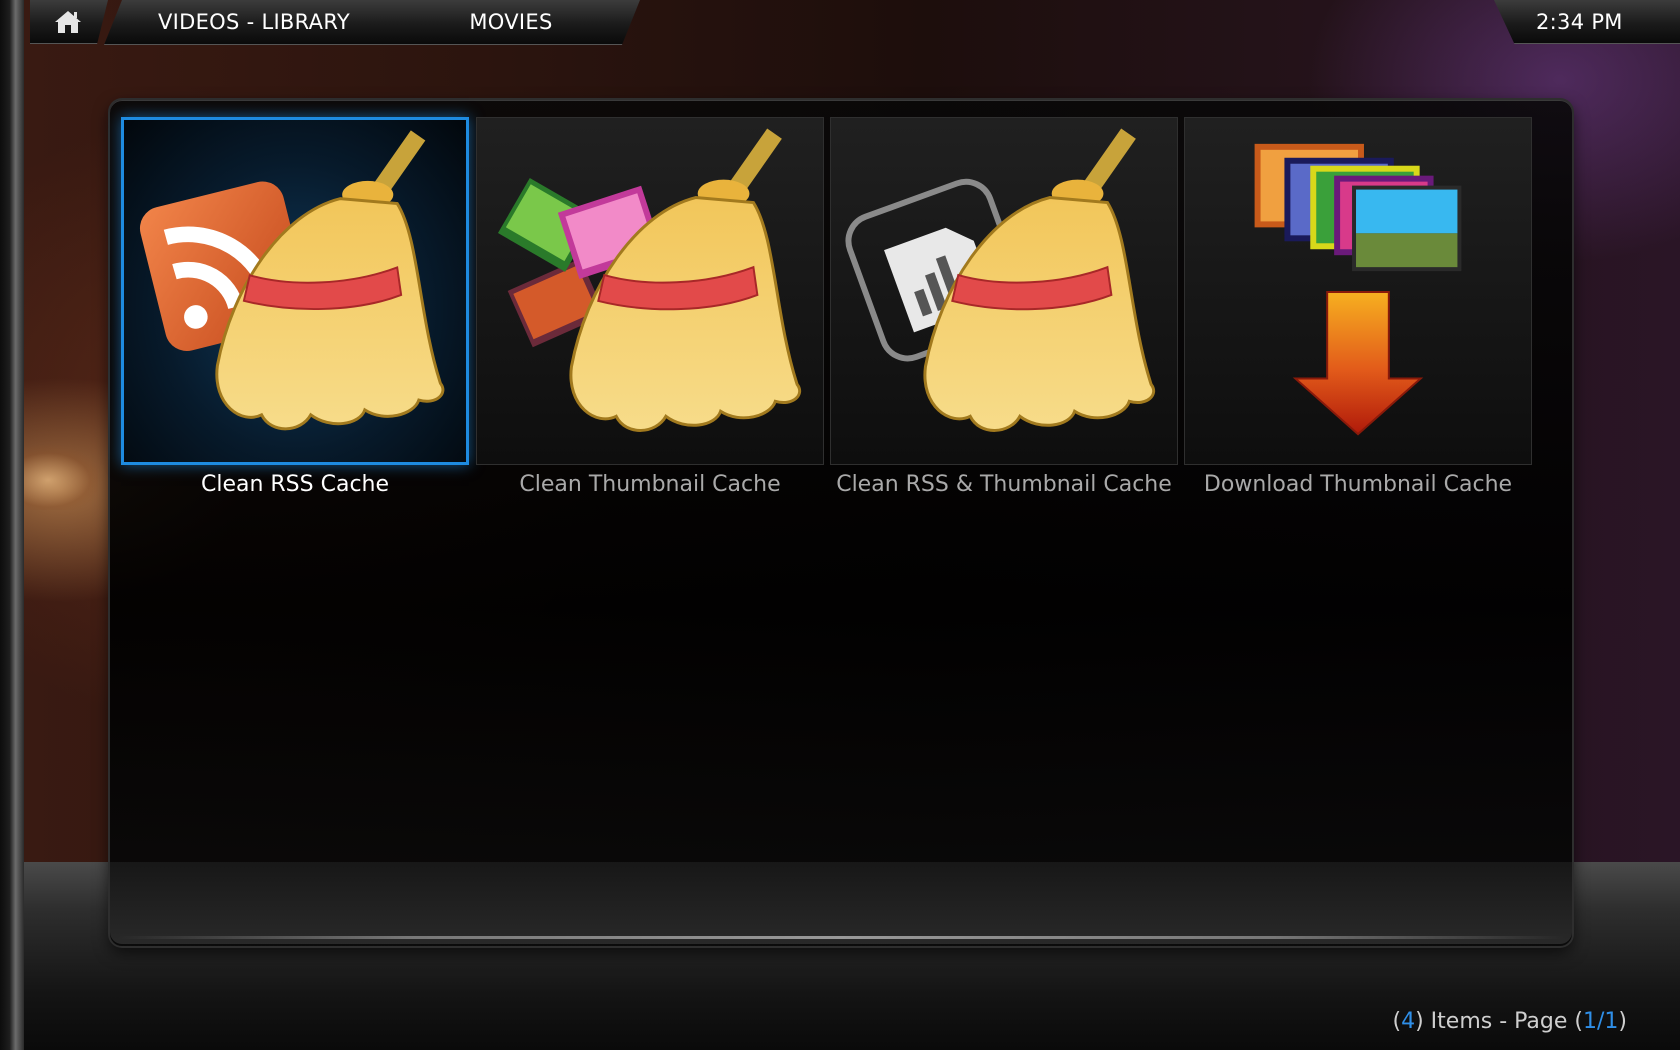  Describe the element at coordinates (1358, 484) in the screenshot. I see `item-label: Download Thumbnail Cache` at that location.